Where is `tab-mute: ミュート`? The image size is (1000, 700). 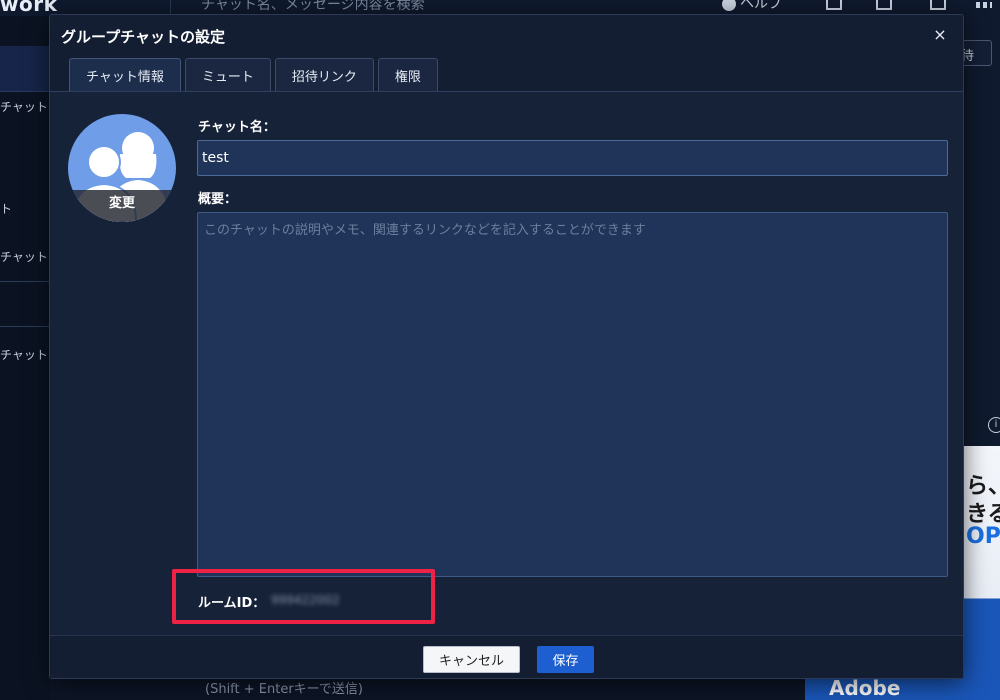 tab-mute: ミュート is located at coordinates (227, 75).